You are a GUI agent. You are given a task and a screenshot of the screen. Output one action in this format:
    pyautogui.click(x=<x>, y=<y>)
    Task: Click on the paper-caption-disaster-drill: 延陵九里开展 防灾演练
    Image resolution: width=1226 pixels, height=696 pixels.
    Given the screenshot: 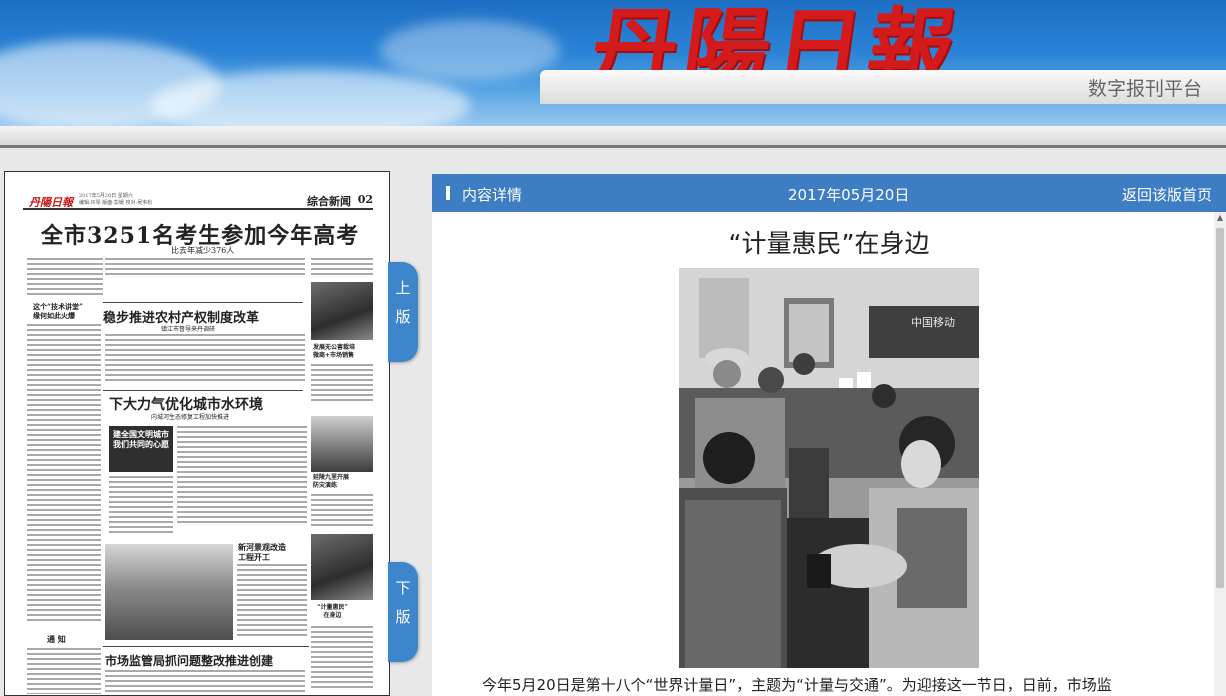 What is the action you would take?
    pyautogui.click(x=331, y=482)
    